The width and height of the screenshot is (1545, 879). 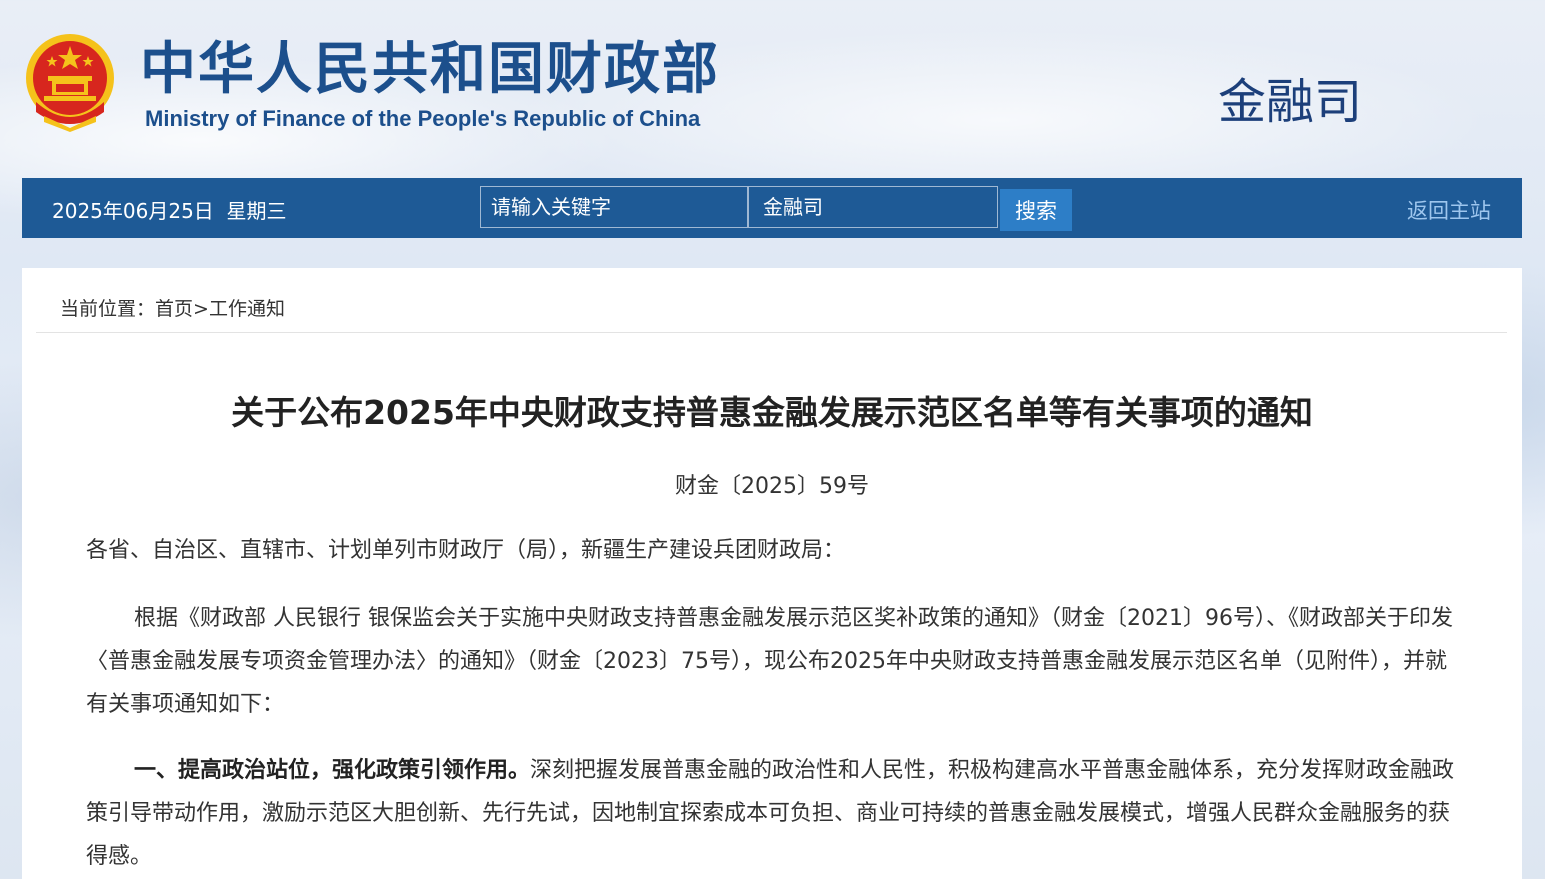 I want to click on search-input, so click(x=614, y=207).